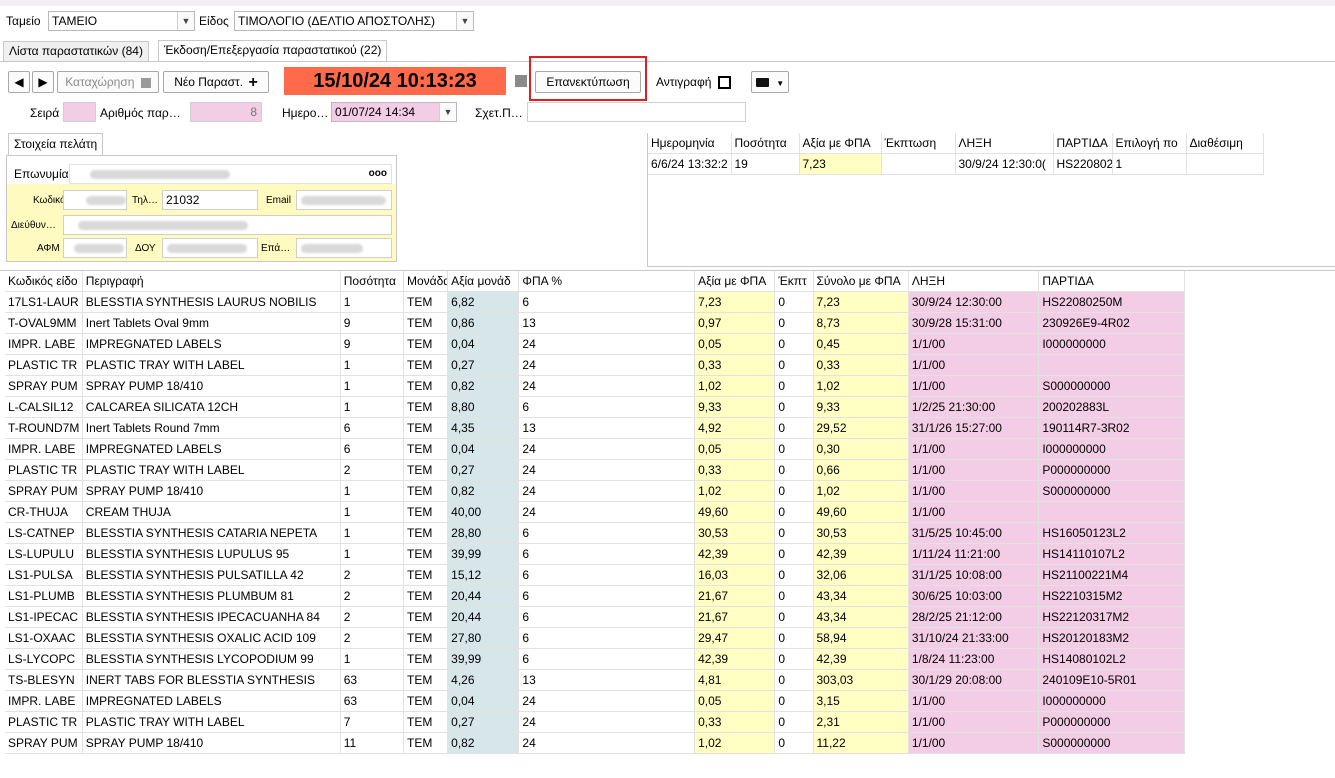  I want to click on lines-col-header: Αξία με ΦΠΑ, so click(735, 281).